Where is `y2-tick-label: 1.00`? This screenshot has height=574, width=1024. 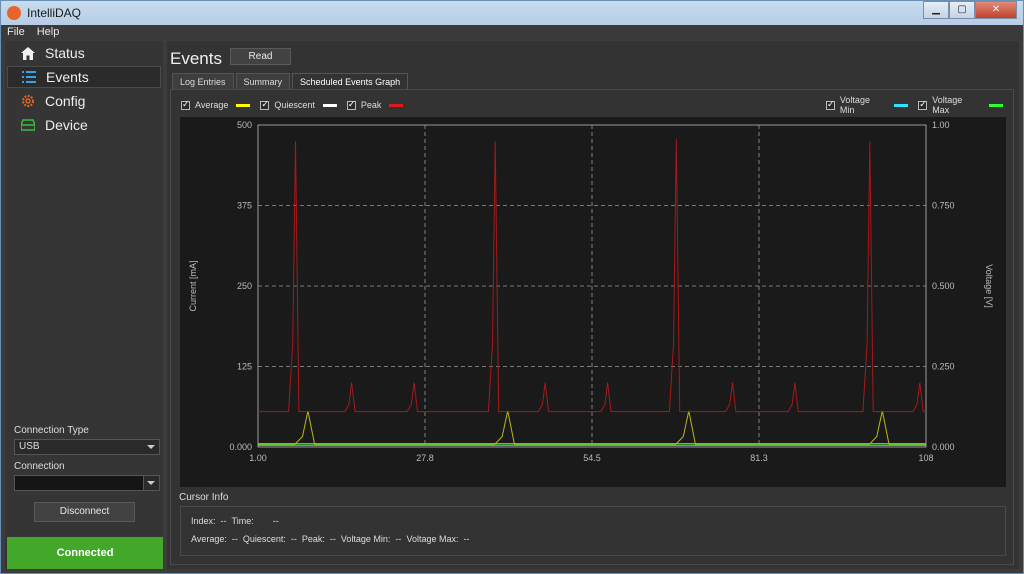
y2-tick-label: 1.00 is located at coordinates (941, 125).